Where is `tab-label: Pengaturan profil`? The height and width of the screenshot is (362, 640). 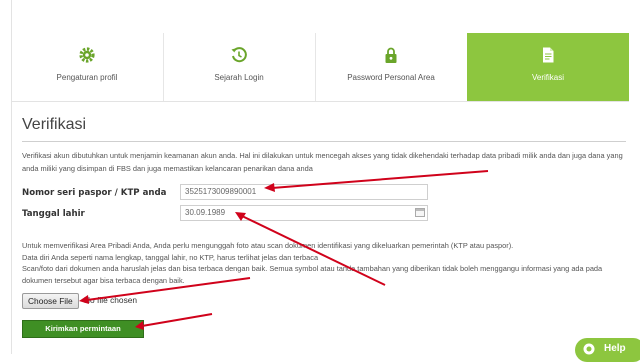 tab-label: Pengaturan profil is located at coordinates (87, 77).